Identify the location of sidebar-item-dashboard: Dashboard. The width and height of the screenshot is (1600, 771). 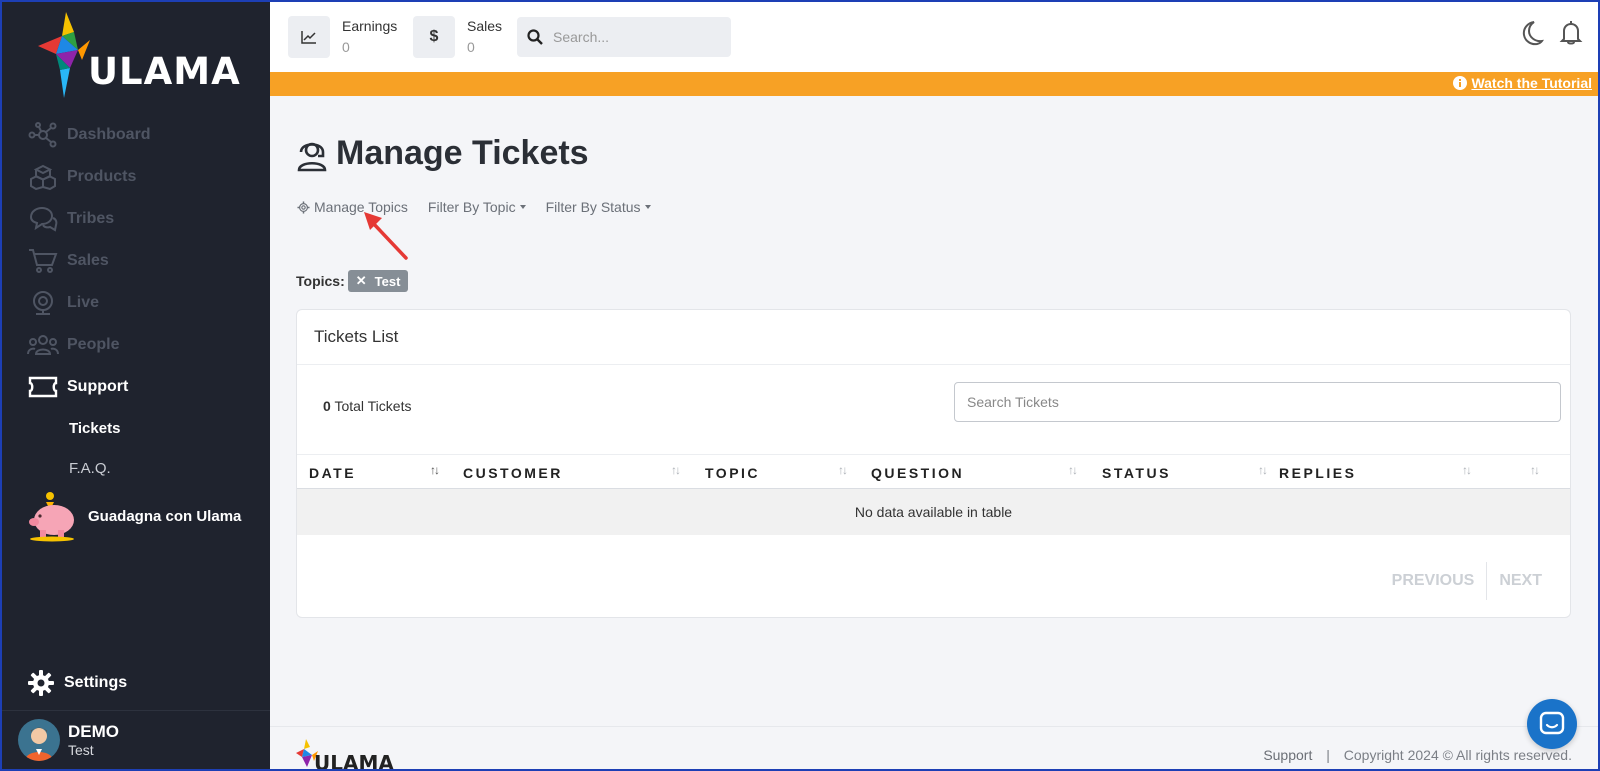
(135, 135).